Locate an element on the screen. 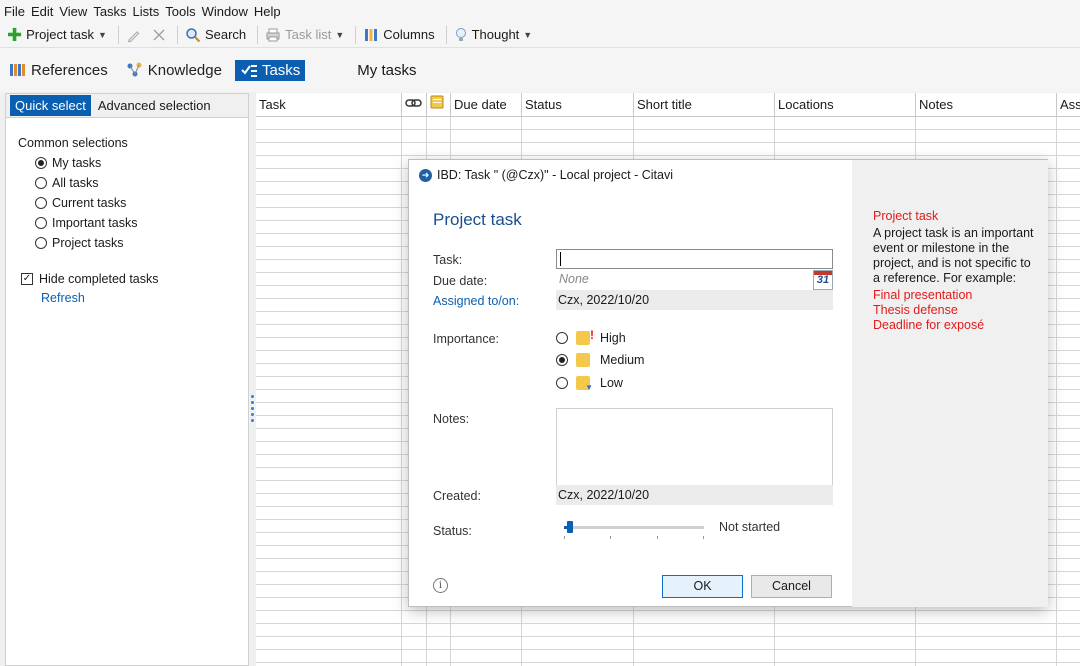 This screenshot has height=666, width=1080. side-title: Project task is located at coordinates (906, 216).